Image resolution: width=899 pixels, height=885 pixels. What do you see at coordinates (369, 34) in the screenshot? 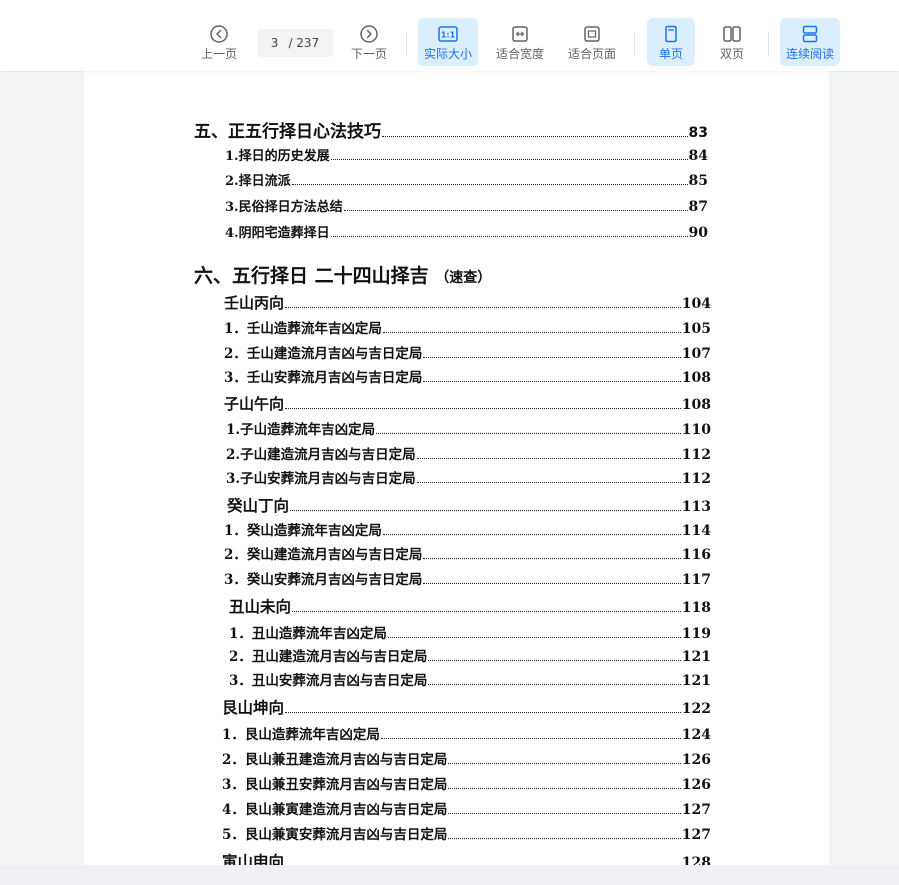
I see `chevron-right-circle-icon` at bounding box center [369, 34].